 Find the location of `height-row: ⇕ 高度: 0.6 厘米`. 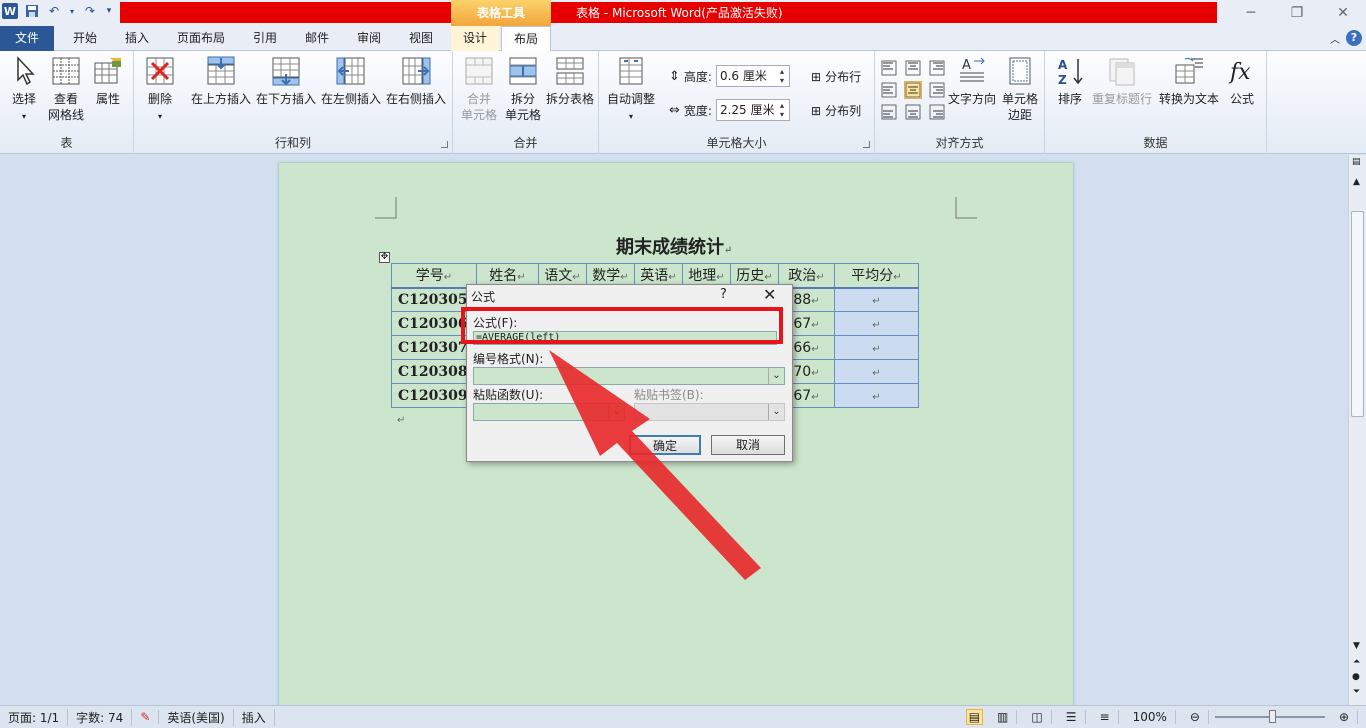

height-row: ⇕ 高度: 0.6 厘米 is located at coordinates (729, 76).